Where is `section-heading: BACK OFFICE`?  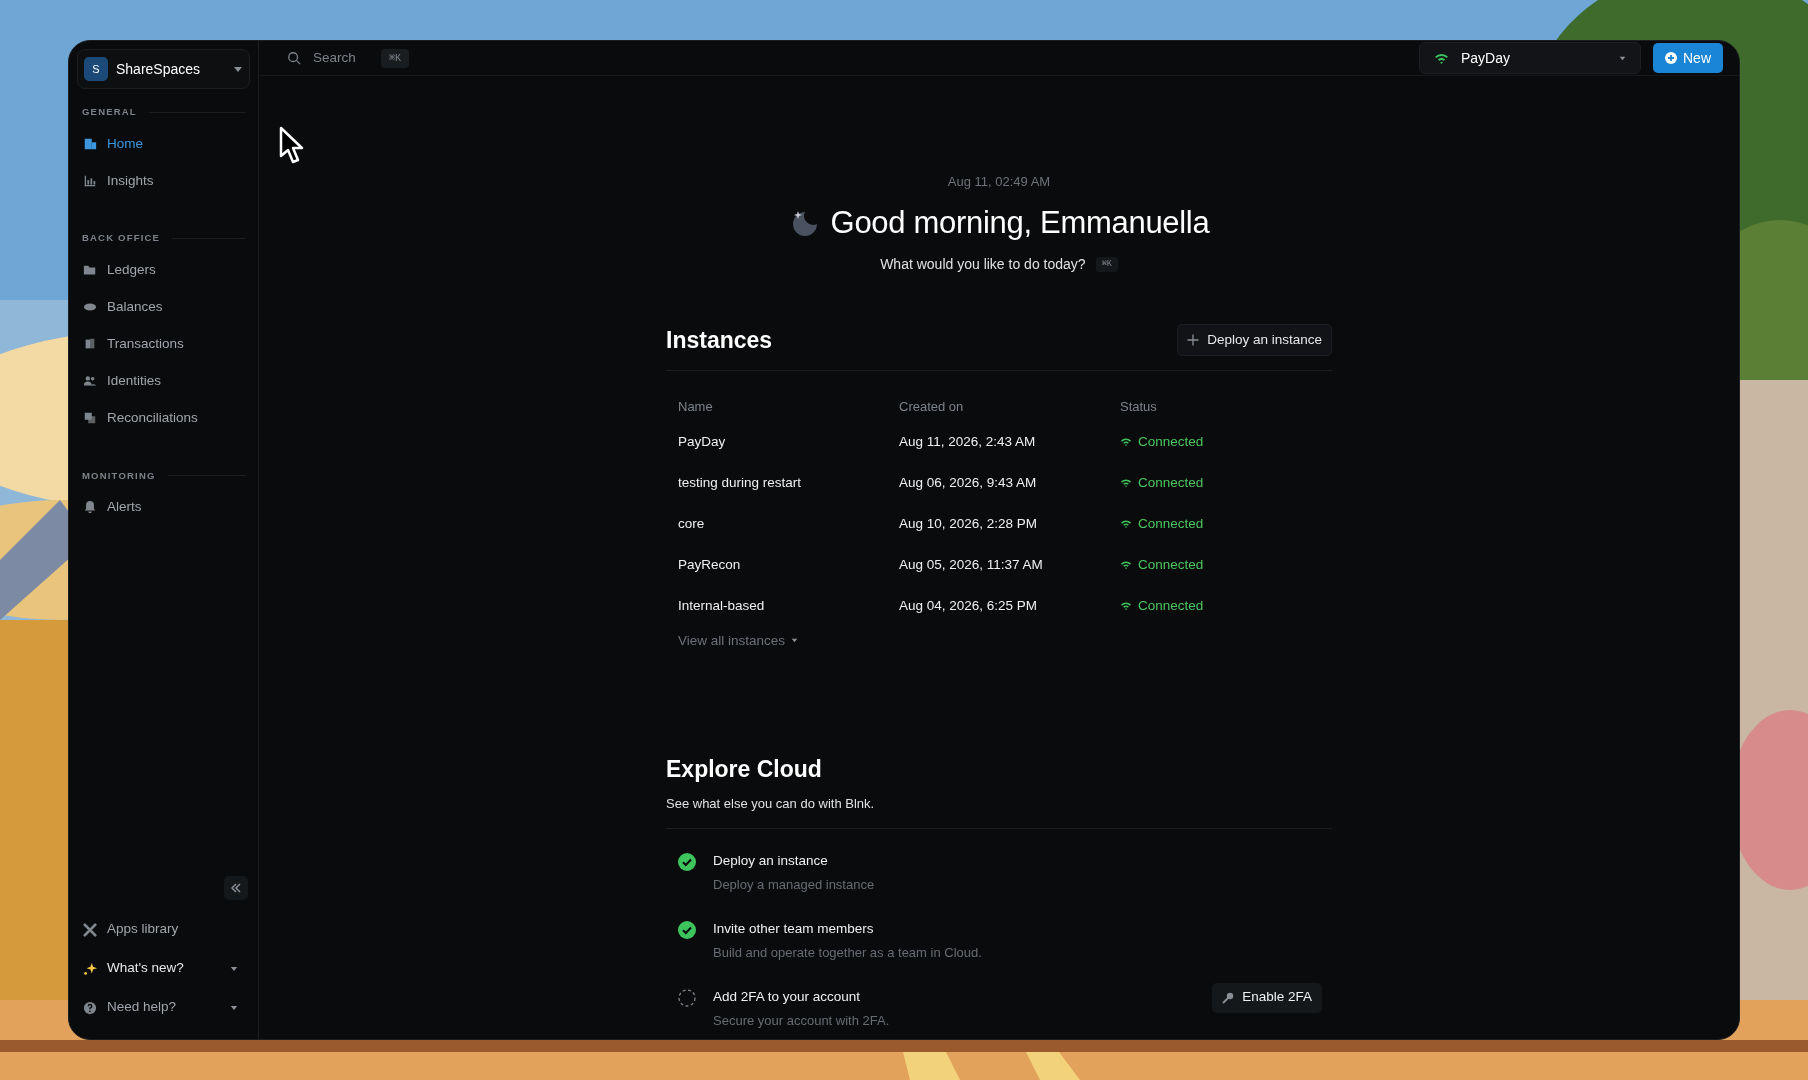
section-heading: BACK OFFICE is located at coordinates (121, 238).